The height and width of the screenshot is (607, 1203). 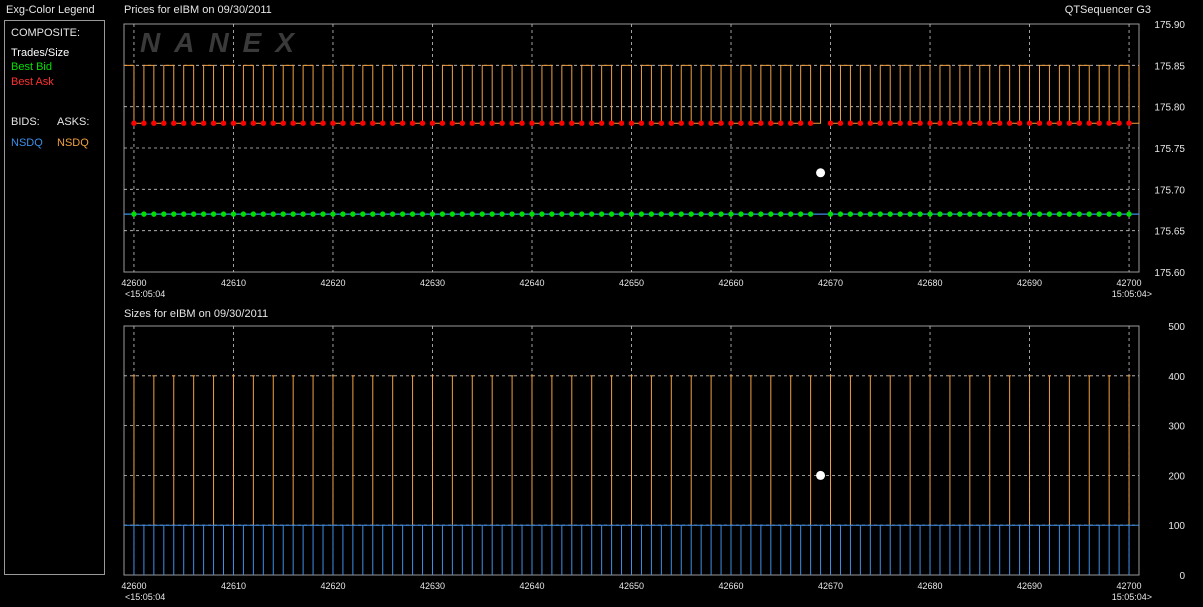 I want to click on size-x-tick-label: 42660, so click(x=730, y=586).